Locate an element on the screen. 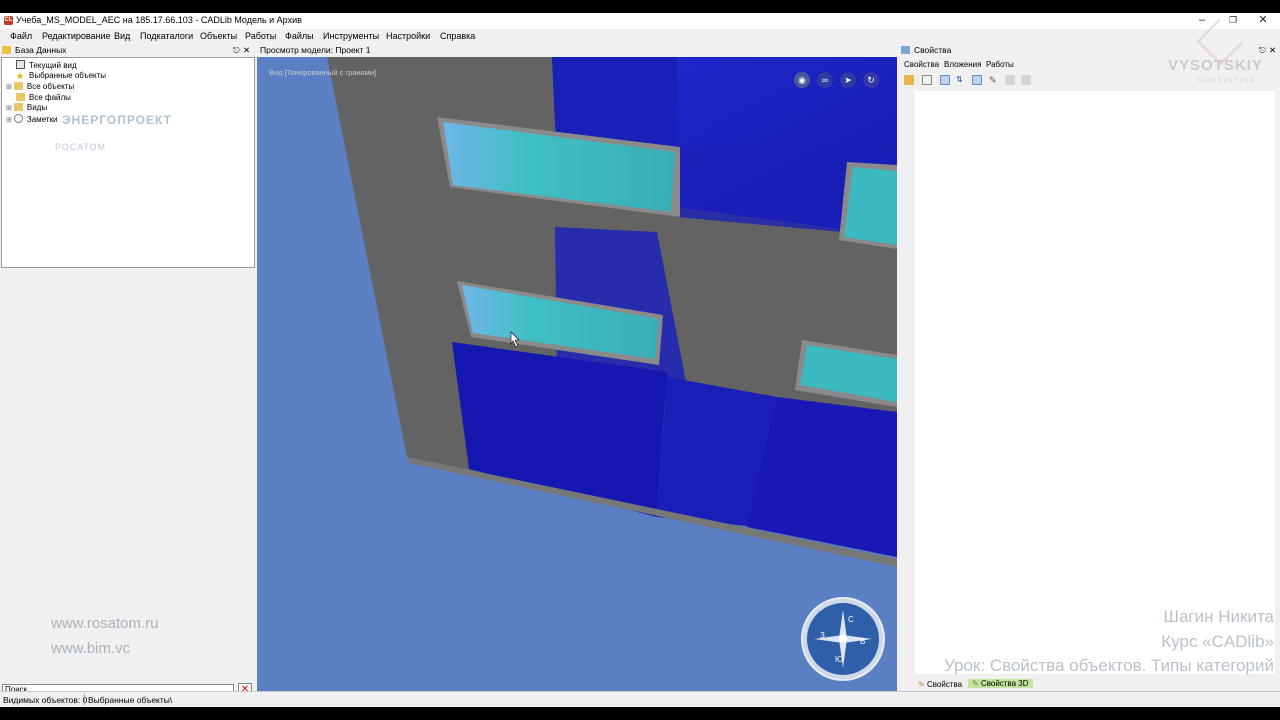  note-icon is located at coordinates (18, 118).